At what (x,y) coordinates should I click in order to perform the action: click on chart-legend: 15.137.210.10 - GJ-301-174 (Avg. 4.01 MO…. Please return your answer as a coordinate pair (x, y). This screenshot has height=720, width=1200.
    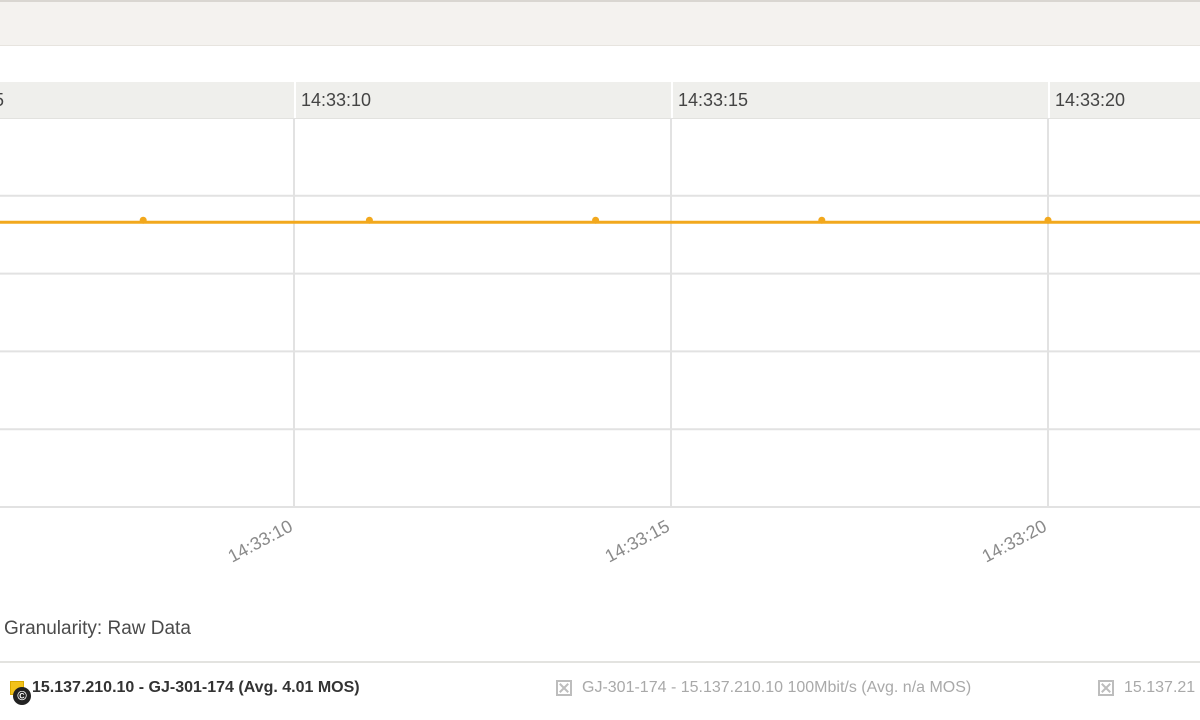
    Looking at the image, I should click on (600, 690).